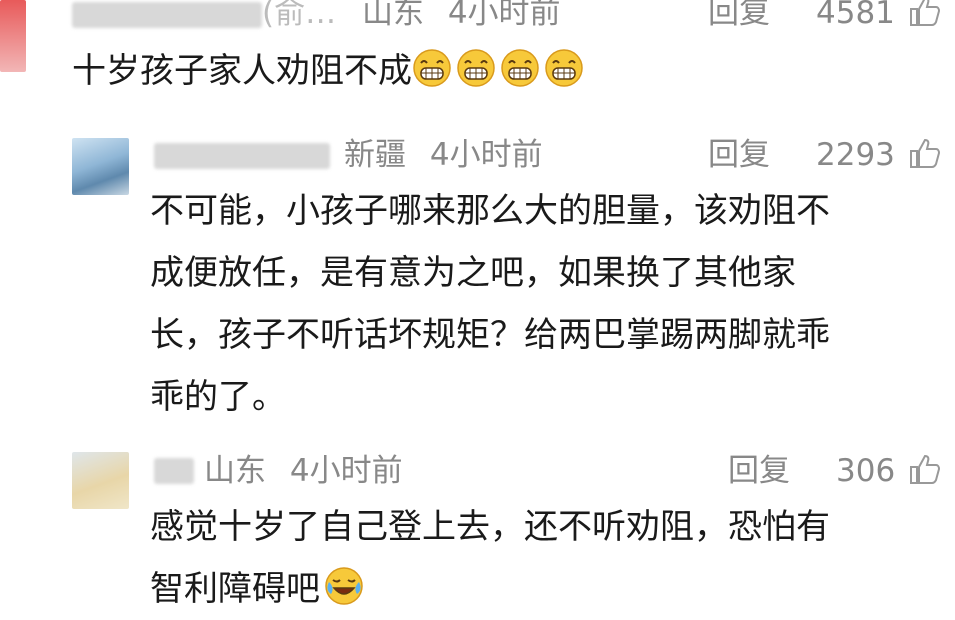  Describe the element at coordinates (855, 155) in the screenshot. I see `like-count: 2293` at that location.